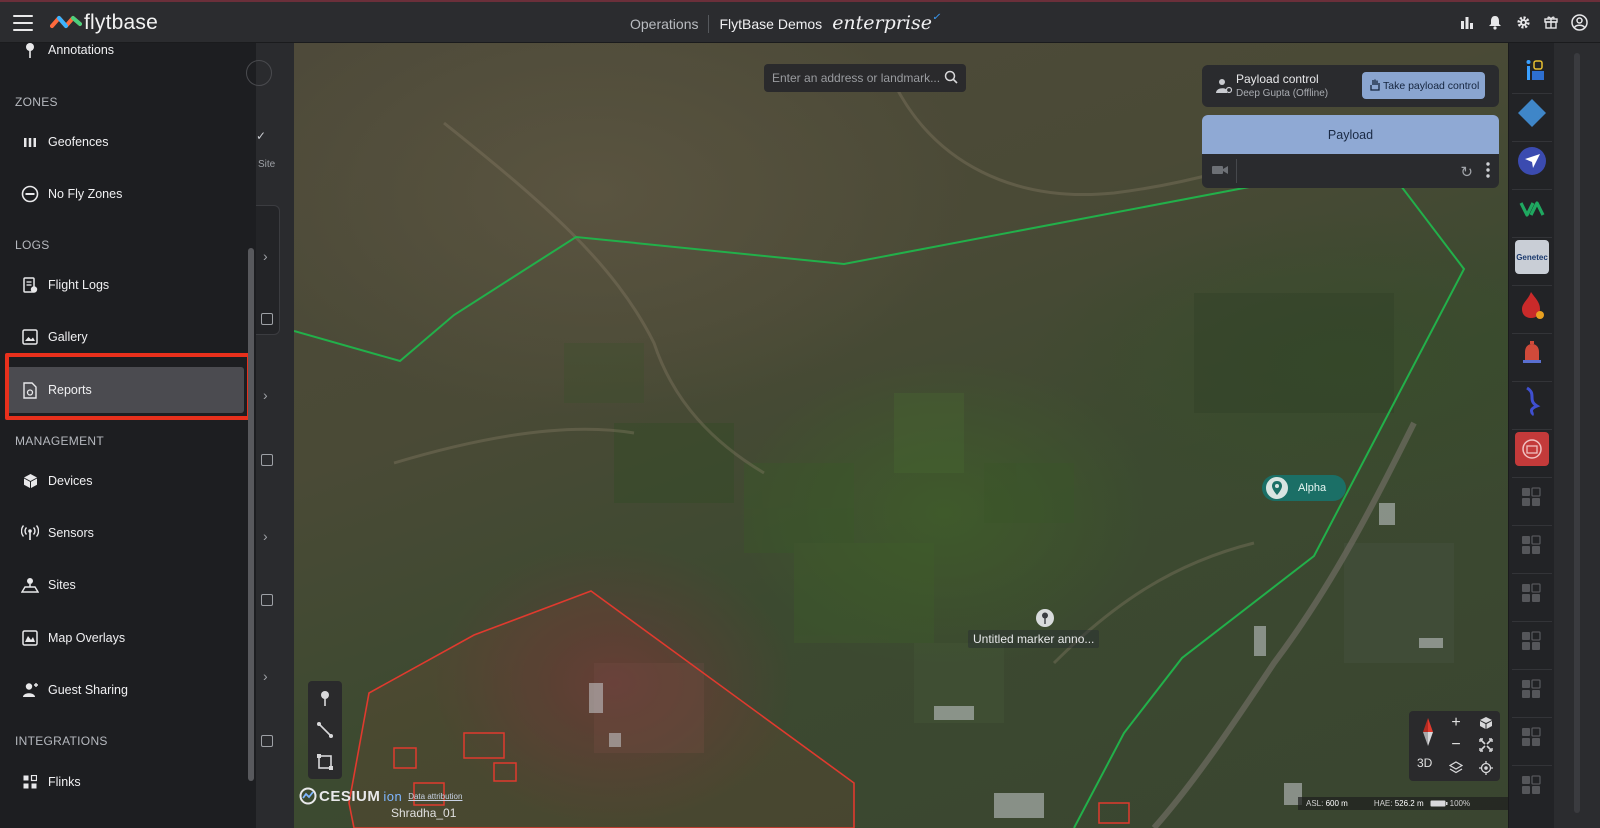 This screenshot has height=828, width=1600. Describe the element at coordinates (1532, 209) in the screenshot. I see `va-app-icon` at that location.